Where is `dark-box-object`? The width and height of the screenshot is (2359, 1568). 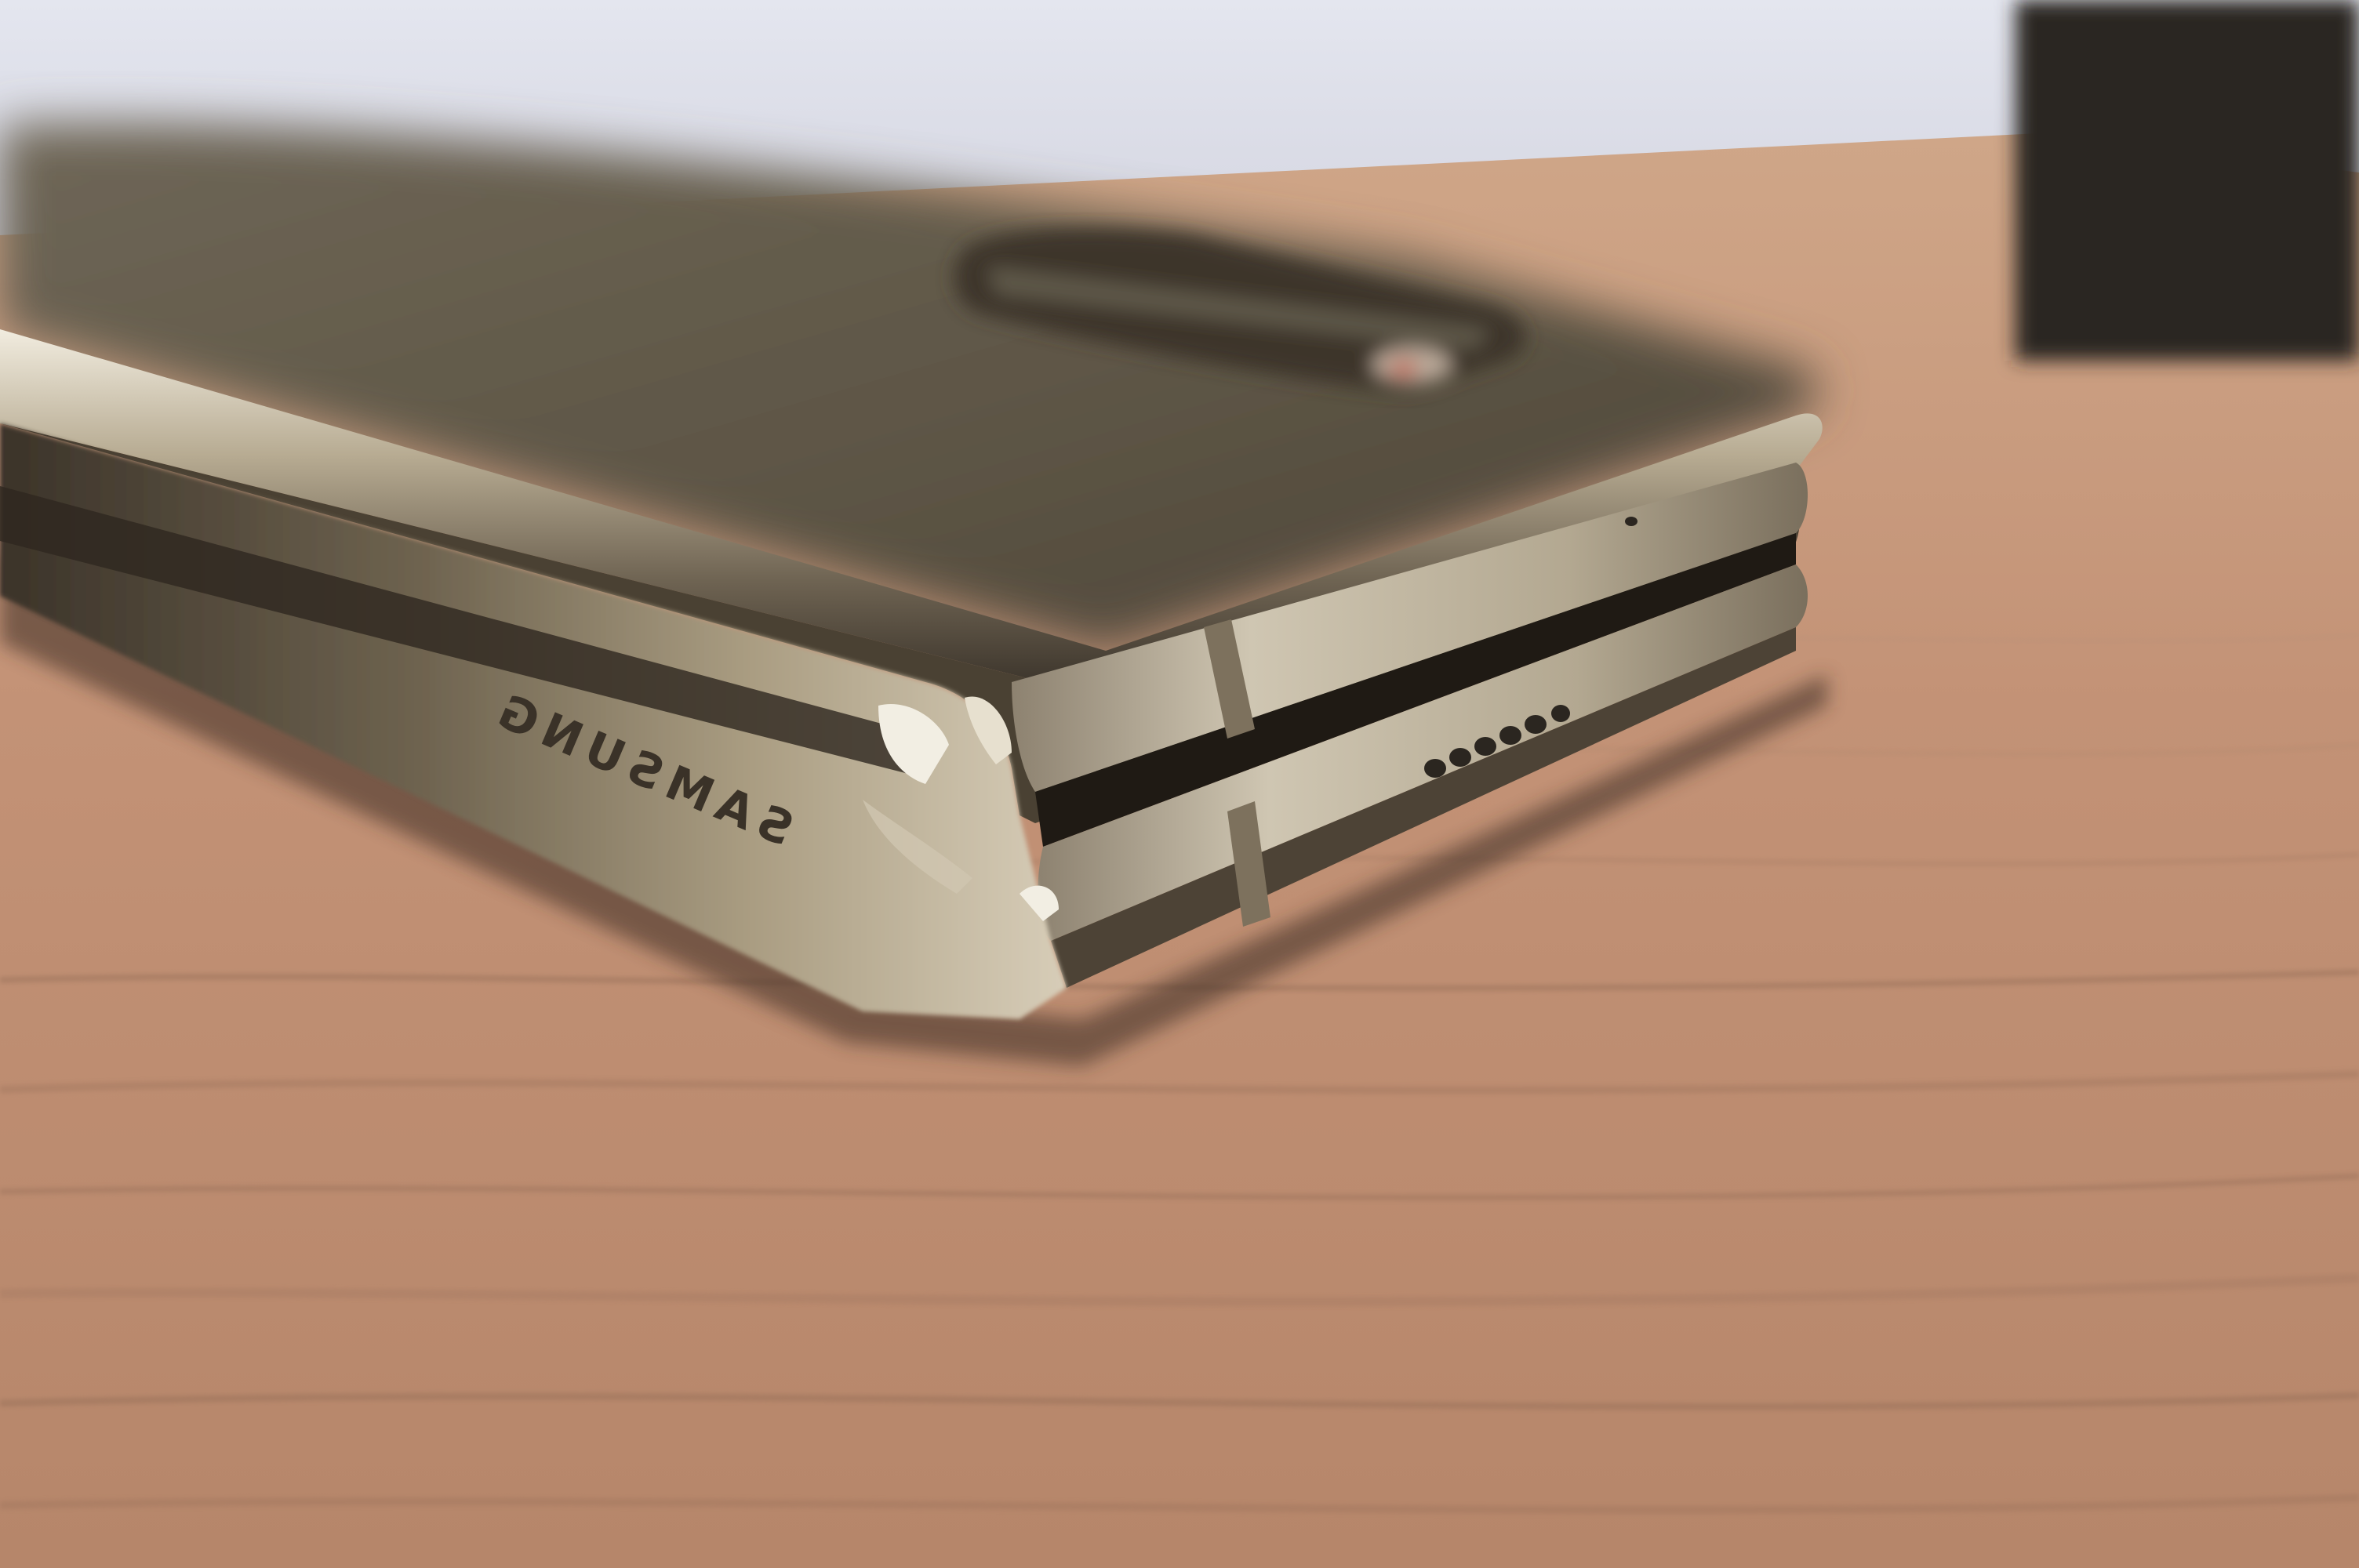
dark-box-object is located at coordinates (2187, 180).